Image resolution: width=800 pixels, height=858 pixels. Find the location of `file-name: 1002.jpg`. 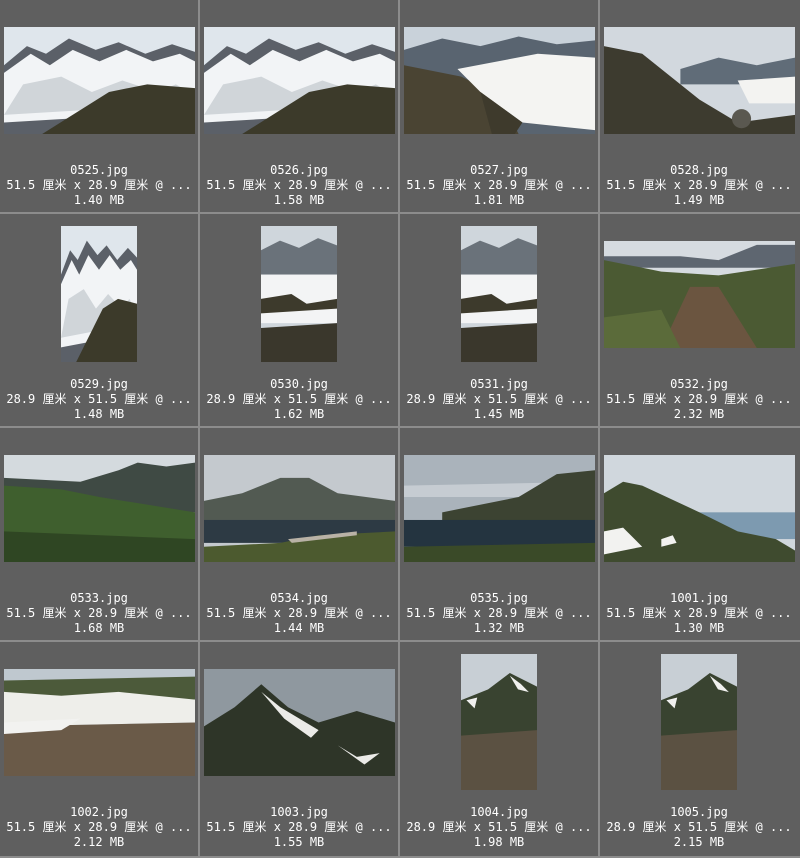

file-name: 1002.jpg is located at coordinates (99, 812).